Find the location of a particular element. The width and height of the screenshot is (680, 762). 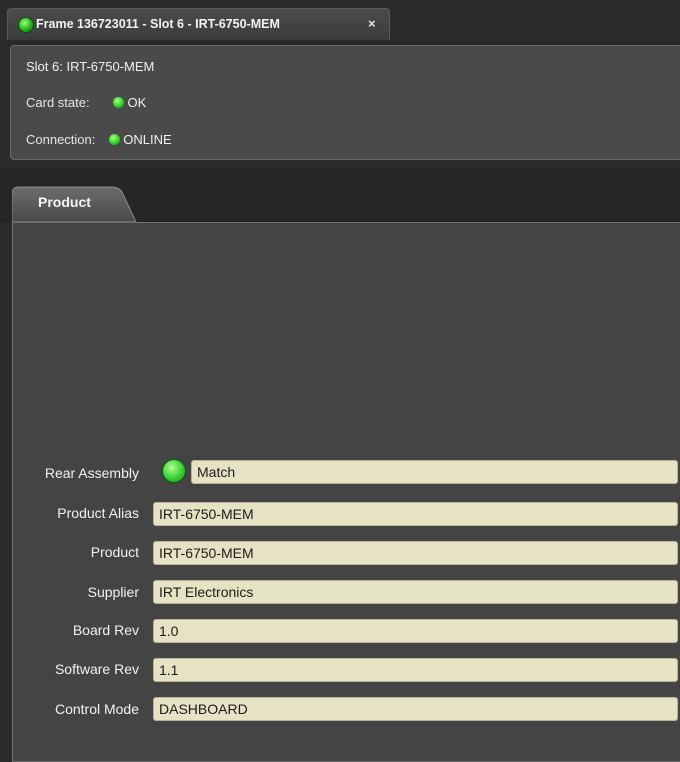

software-rev-value: 1.1 is located at coordinates (415, 670).